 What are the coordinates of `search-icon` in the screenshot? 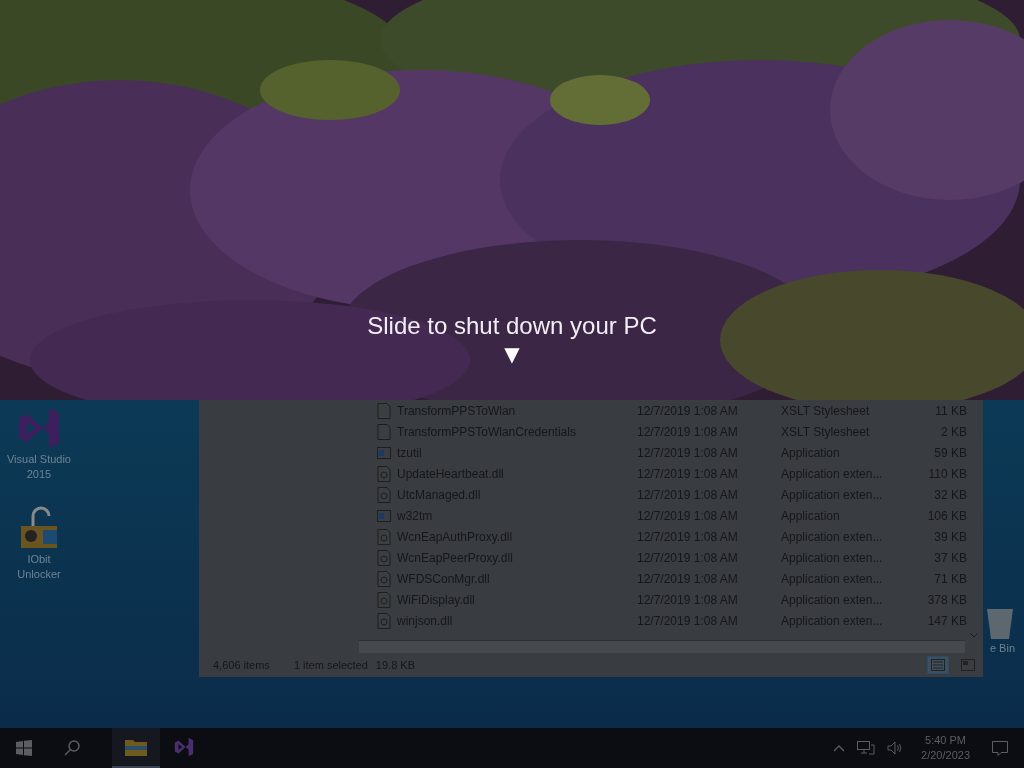 It's located at (72, 748).